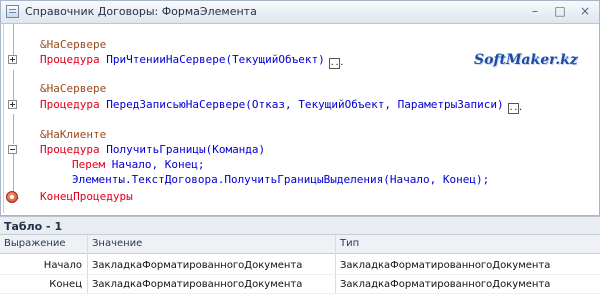 This screenshot has width=600, height=294. What do you see at coordinates (349, 243) in the screenshot?
I see `column-header-type: Тип` at bounding box center [349, 243].